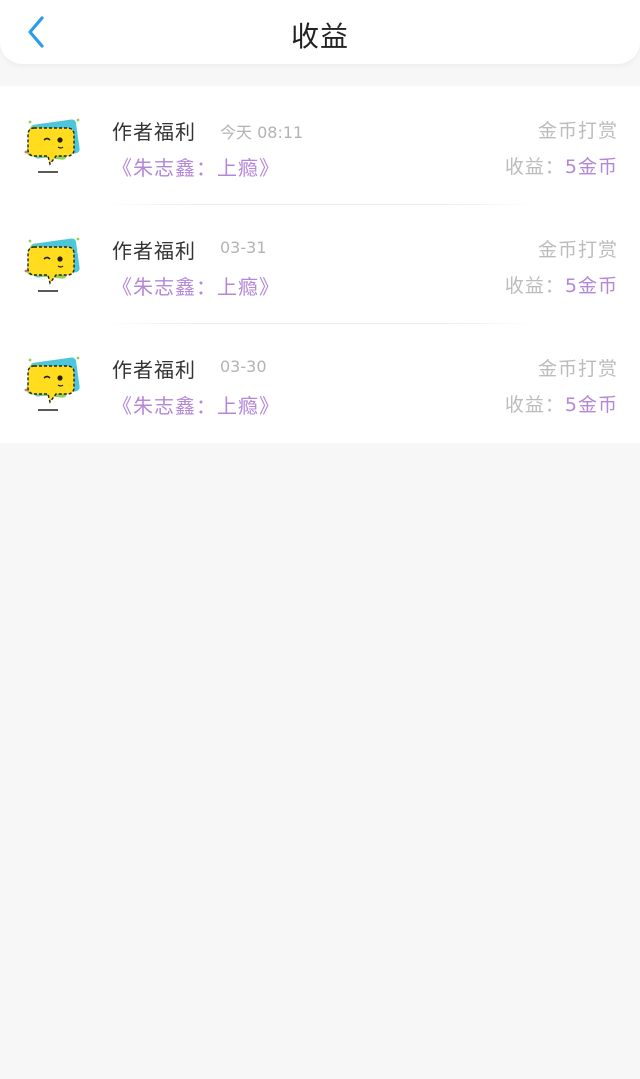  I want to click on list-item: 作者福利 03-31 《朱志鑫：上瘾》 金币打赏 收益：5金币, so click(320, 264).